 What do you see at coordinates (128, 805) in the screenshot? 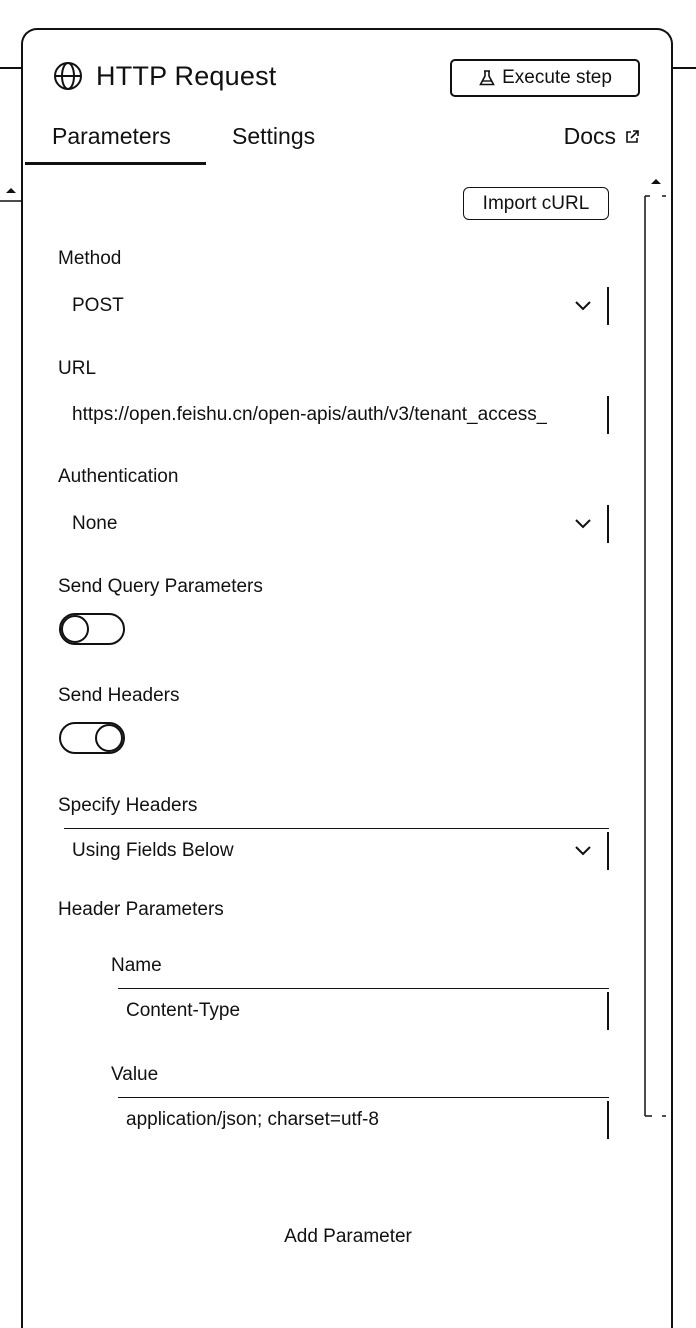
I see `specify-headers-label: Specify Headers` at bounding box center [128, 805].